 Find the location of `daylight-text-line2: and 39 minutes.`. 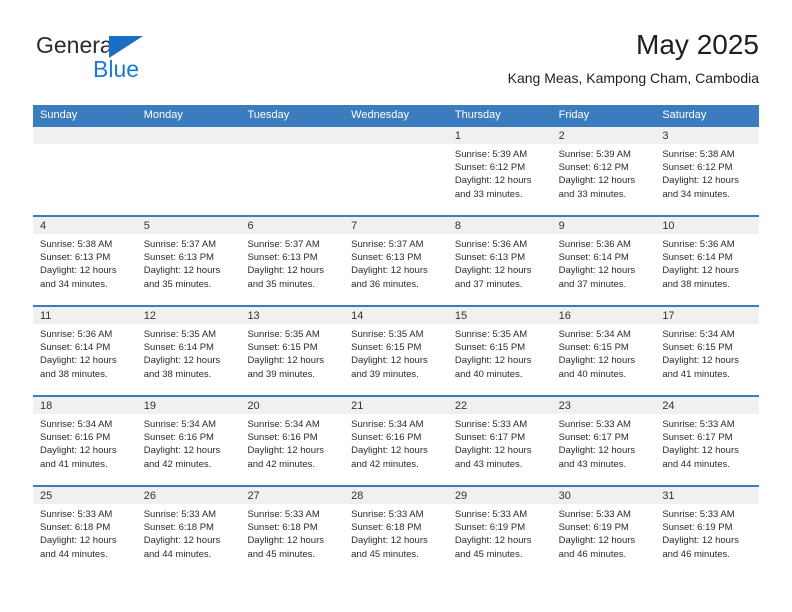

daylight-text-line2: and 39 minutes. is located at coordinates (281, 374).